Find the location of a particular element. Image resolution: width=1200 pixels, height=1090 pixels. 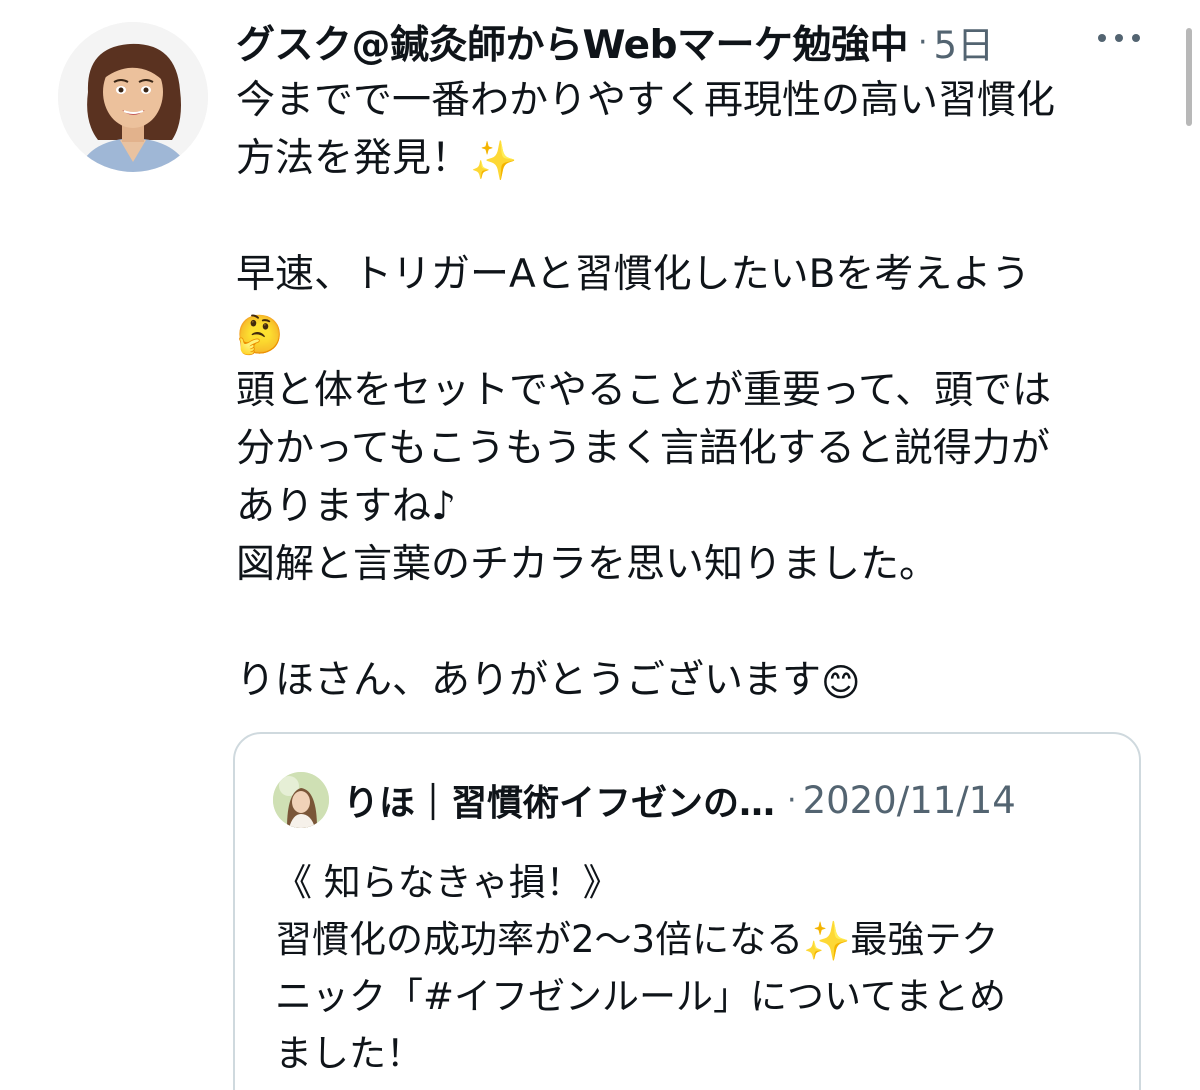

smiling-face-icon: 😊 is located at coordinates (841, 682).